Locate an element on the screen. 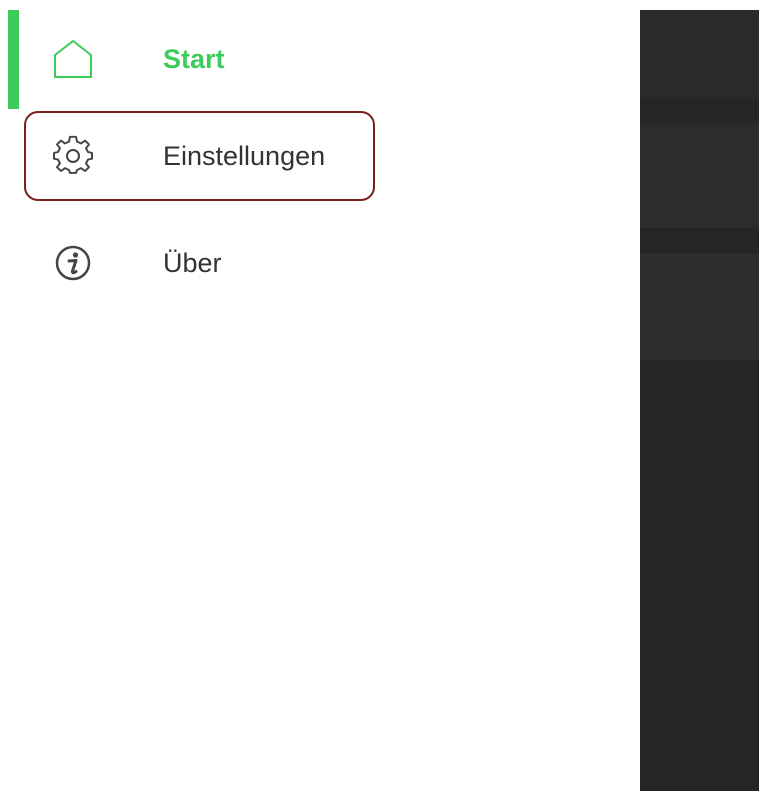 Image resolution: width=759 pixels, height=791 pixels. nav-item-label: Start is located at coordinates (194, 59).